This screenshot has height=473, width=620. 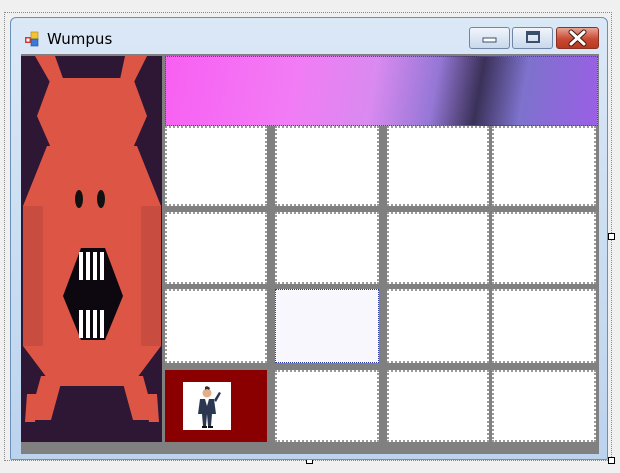 I want to click on minimize-button, so click(x=489, y=38).